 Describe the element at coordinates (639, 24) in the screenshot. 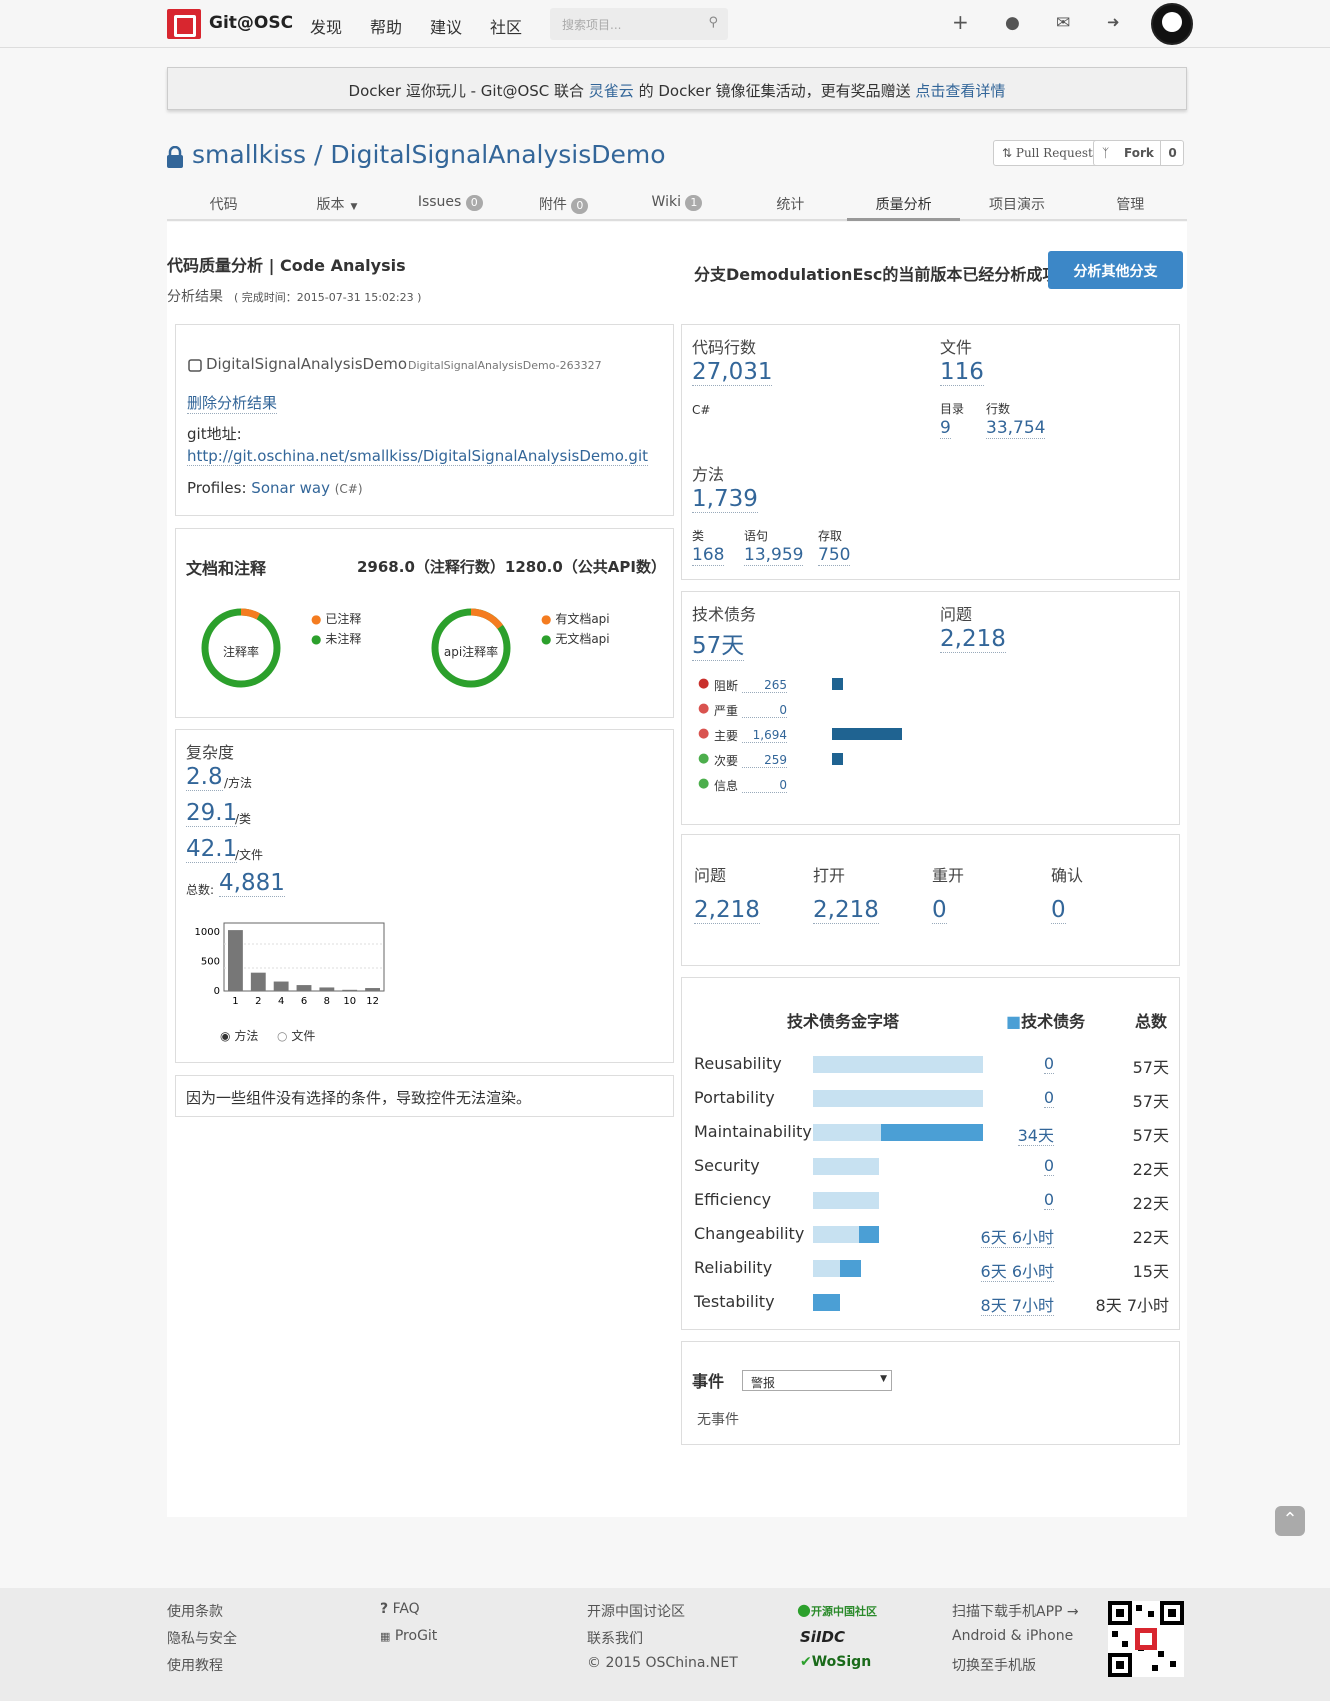

I see `search-input: 搜索项目... ⚲` at that location.